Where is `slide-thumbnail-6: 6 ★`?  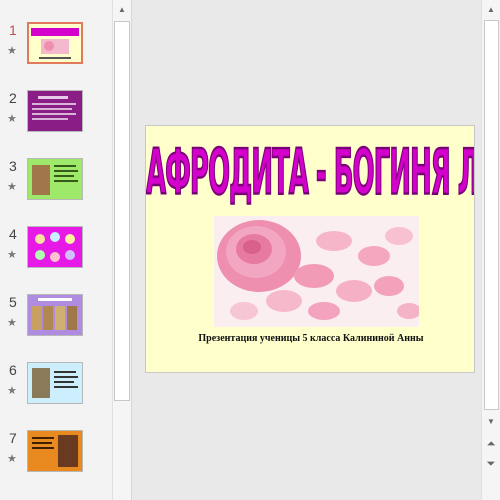 slide-thumbnail-6: 6 ★ is located at coordinates (56, 392).